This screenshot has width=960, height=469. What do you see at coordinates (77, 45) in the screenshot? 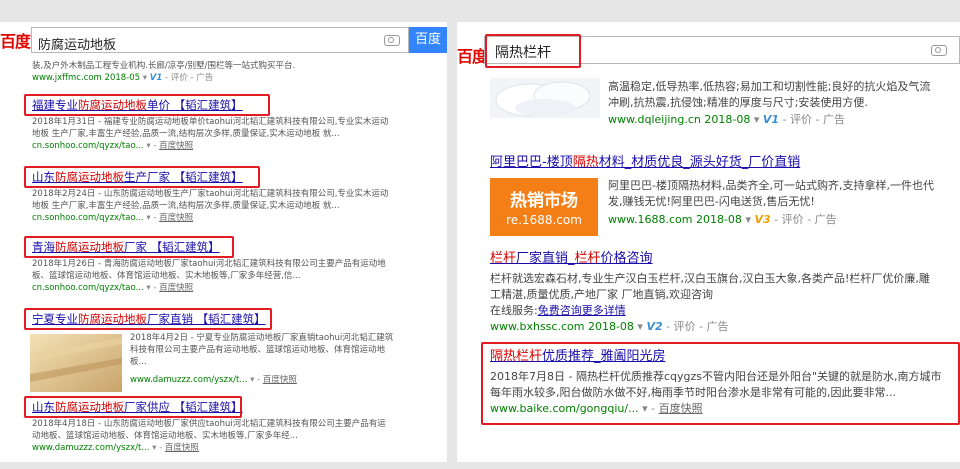
I see `search-query: 防腐运动地板` at bounding box center [77, 45].